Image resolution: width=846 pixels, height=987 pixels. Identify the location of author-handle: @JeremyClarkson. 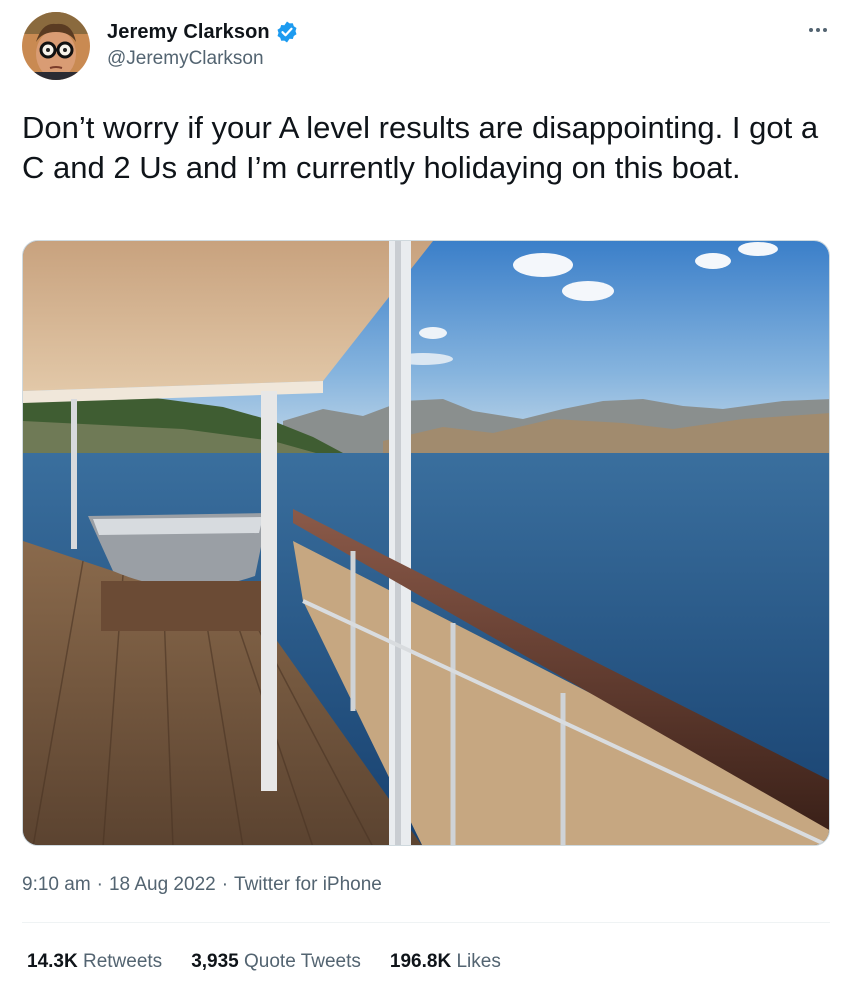
(185, 59).